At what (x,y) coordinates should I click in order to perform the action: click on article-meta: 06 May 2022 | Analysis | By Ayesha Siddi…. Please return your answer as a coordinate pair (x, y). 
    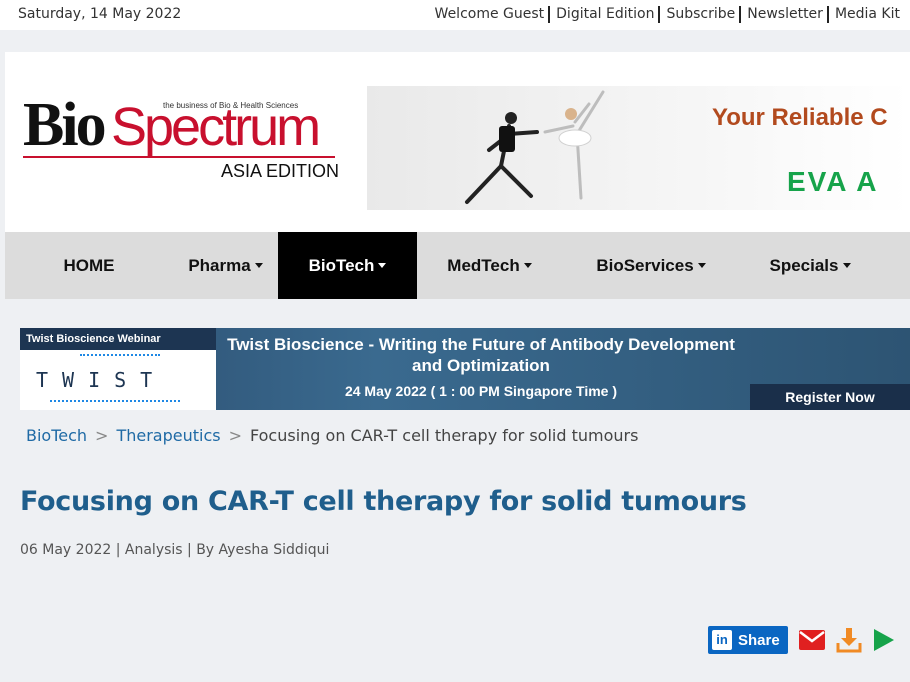
    Looking at the image, I should click on (175, 550).